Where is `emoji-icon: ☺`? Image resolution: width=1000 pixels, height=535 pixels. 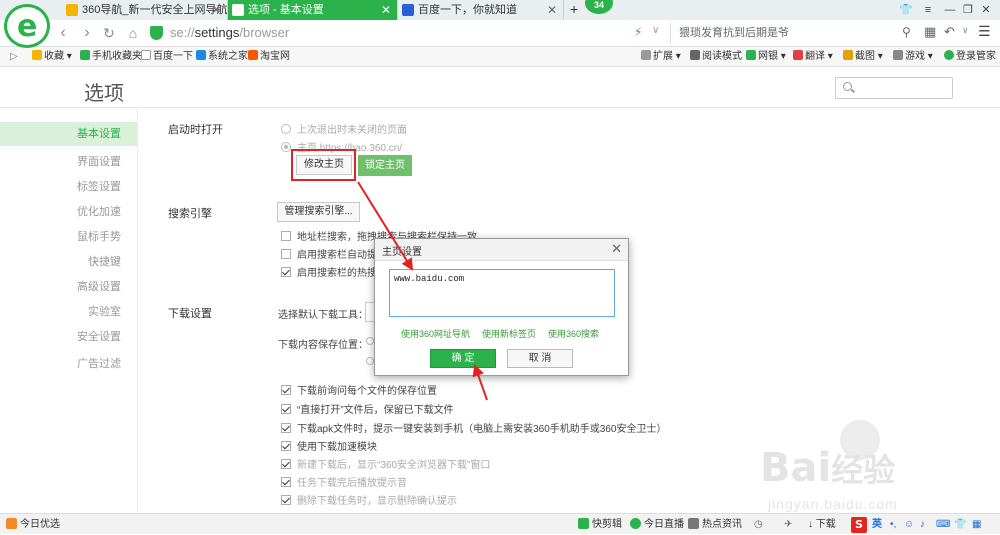
emoji-icon: ☺ is located at coordinates (909, 524).